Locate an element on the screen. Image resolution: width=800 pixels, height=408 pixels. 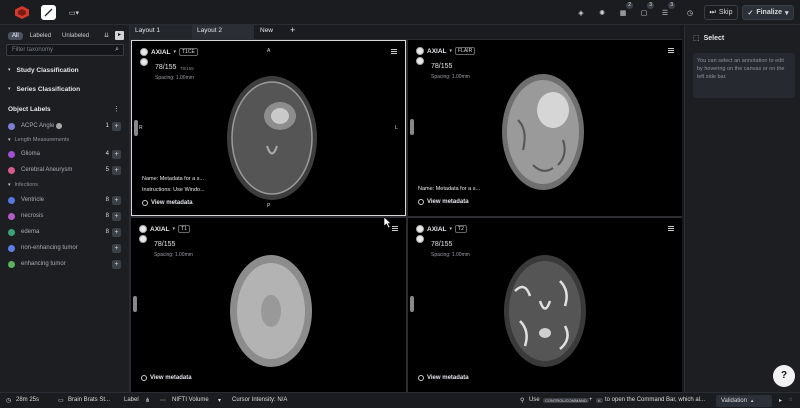
mouse-cursor-icon is located at coordinates (388, 222).